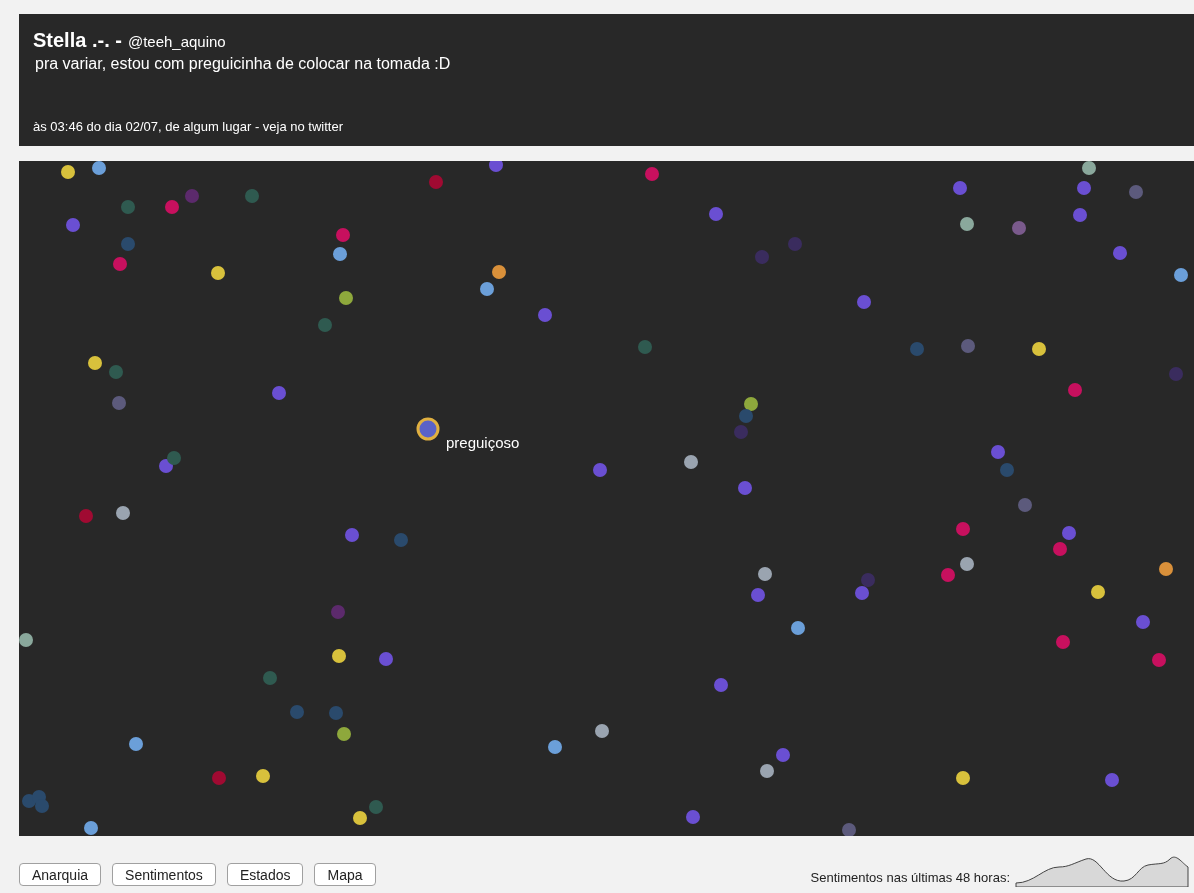 Image resolution: width=1194 pixels, height=893 pixels. I want to click on view-button: Anarquia, so click(60, 874).